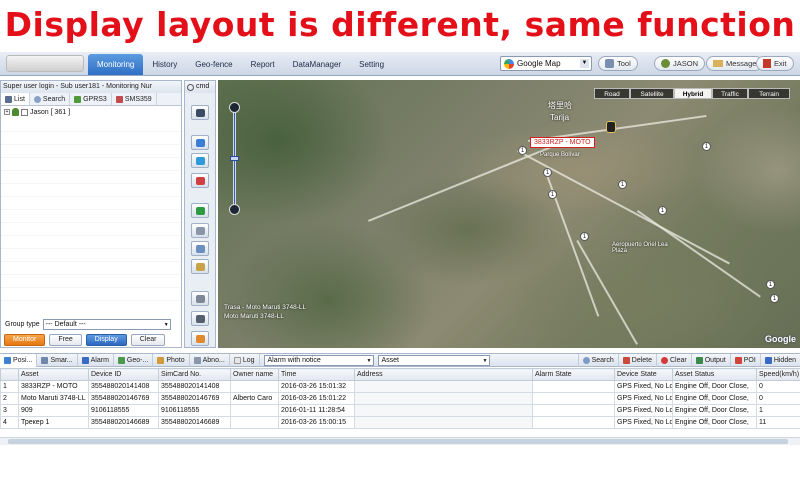 This screenshot has height=500, width=800. What do you see at coordinates (562, 142) in the screenshot?
I see `vehicle-label: 3833RZP - MOTO` at bounding box center [562, 142].